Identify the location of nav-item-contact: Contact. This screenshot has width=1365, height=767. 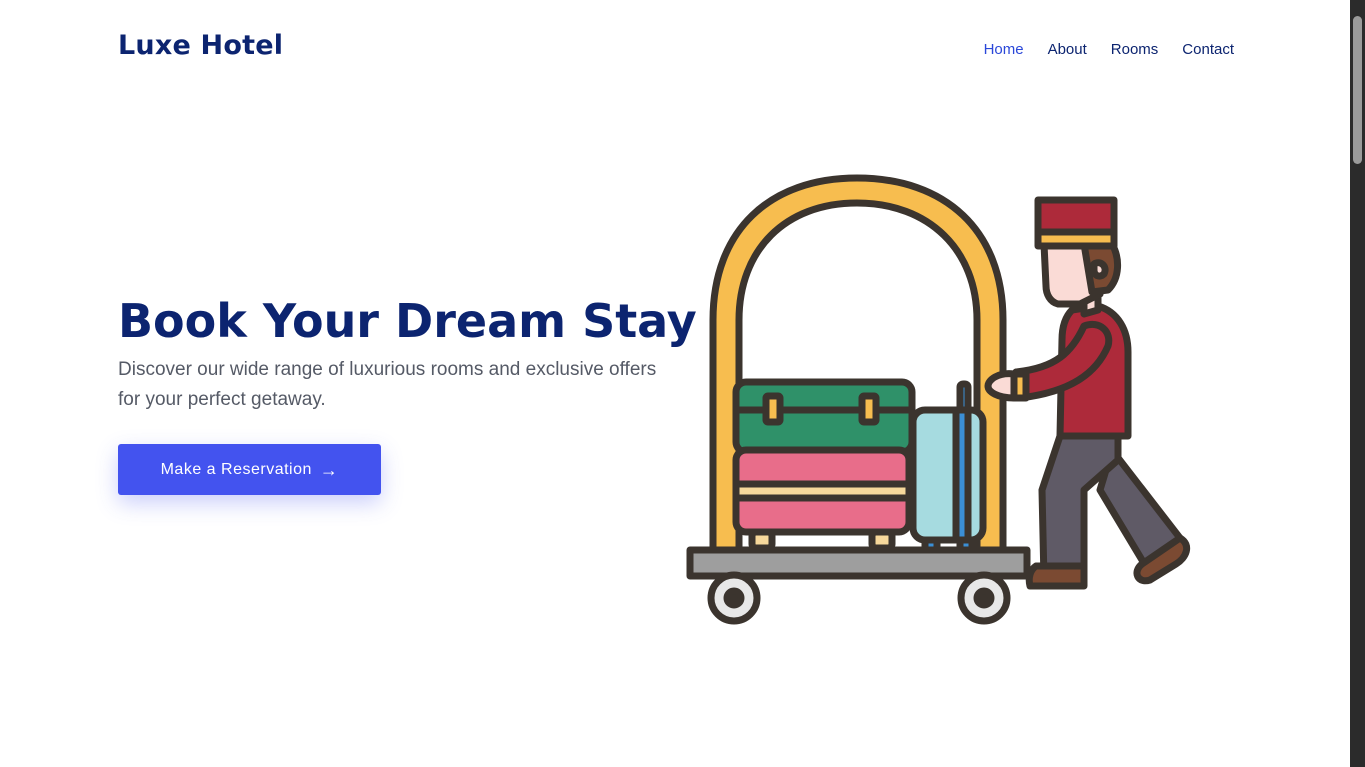
(1208, 48).